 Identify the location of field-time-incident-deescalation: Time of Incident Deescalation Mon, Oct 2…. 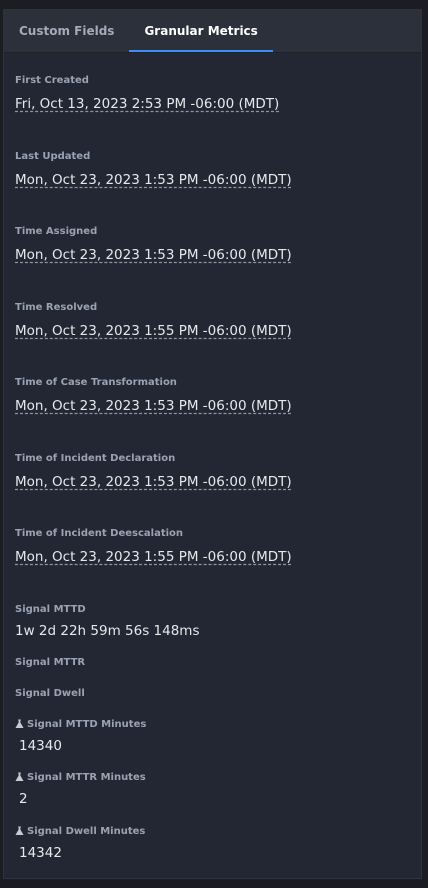
(153, 546).